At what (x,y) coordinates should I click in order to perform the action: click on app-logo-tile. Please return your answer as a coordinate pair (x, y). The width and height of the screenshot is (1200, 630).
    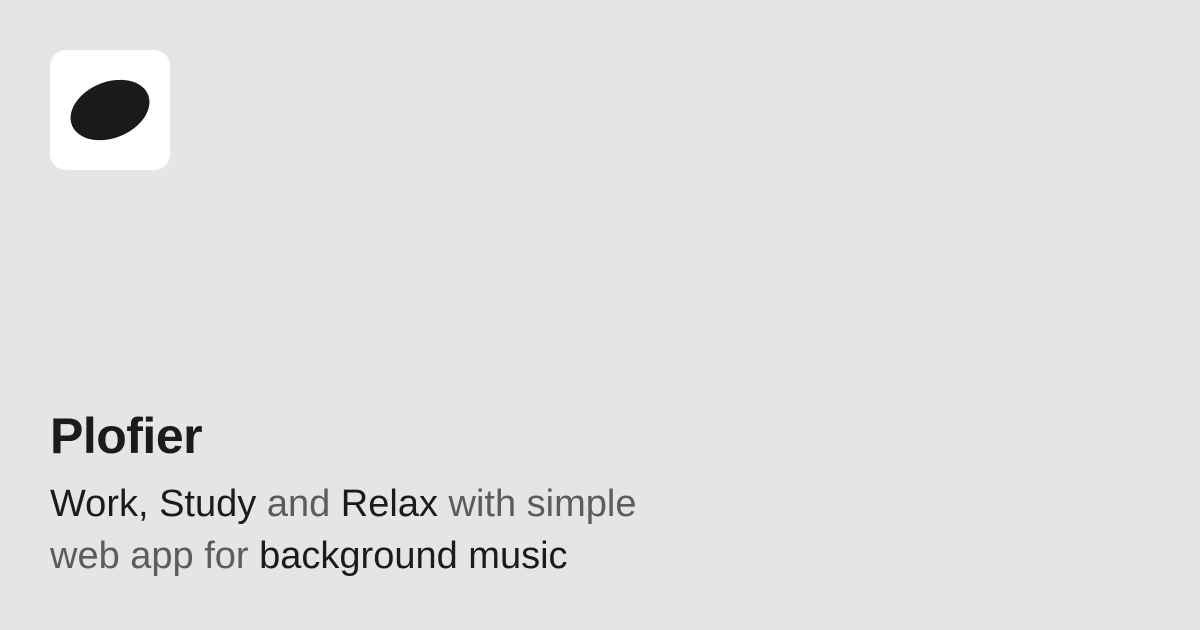
    Looking at the image, I should click on (110, 110).